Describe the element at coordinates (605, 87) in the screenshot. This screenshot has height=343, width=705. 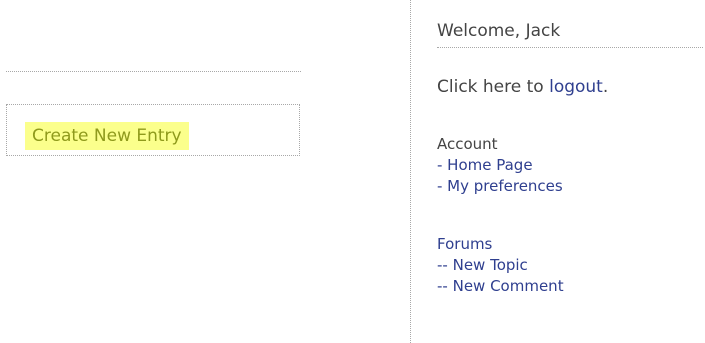
I see `logout-suffix-text: .` at that location.